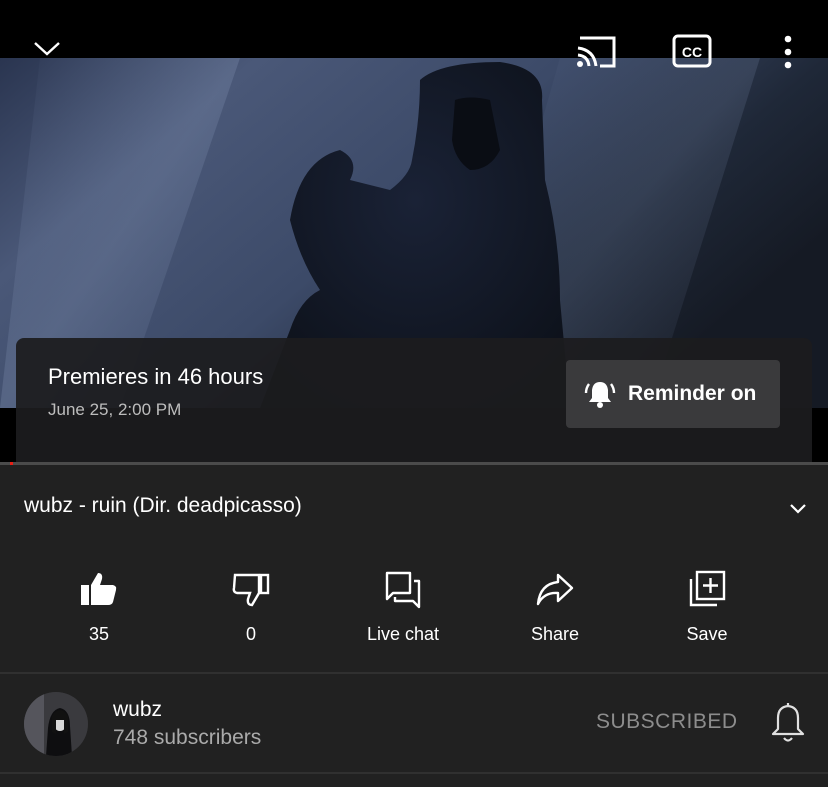 This screenshot has height=787, width=828. I want to click on dislike-count: 0, so click(250, 634).